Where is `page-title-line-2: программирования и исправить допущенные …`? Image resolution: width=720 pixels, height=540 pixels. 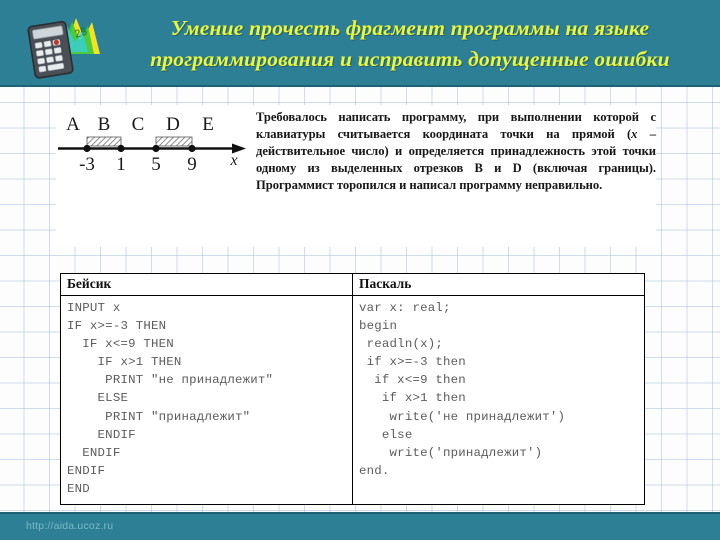 page-title-line-2: программирования и исправить допущенные … is located at coordinates (410, 59).